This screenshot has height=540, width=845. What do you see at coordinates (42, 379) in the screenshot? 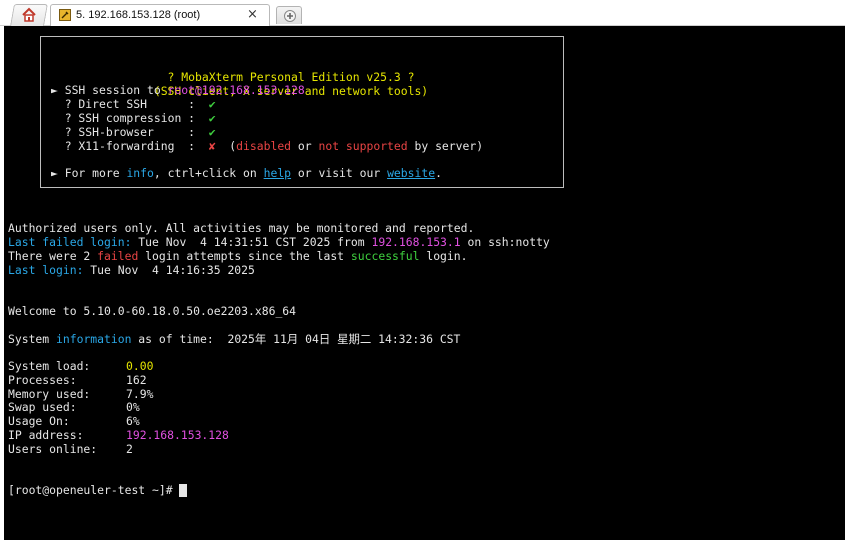
I see `stat-label: Processes:` at bounding box center [42, 379].